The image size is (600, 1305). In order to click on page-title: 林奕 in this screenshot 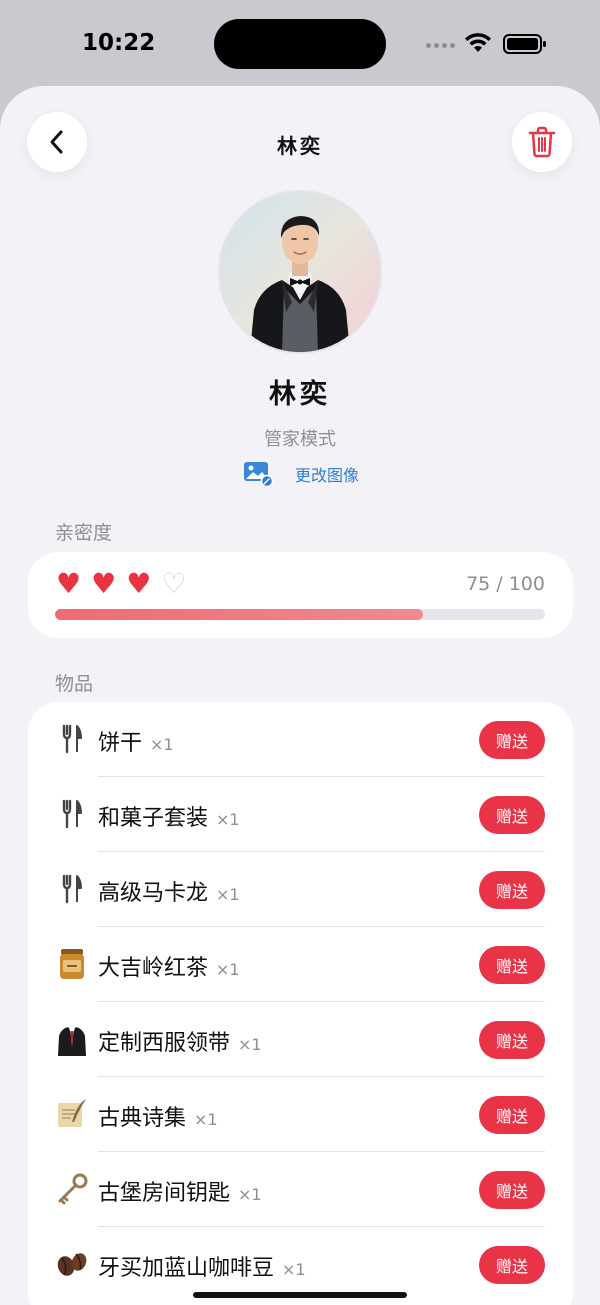, I will do `click(300, 146)`.